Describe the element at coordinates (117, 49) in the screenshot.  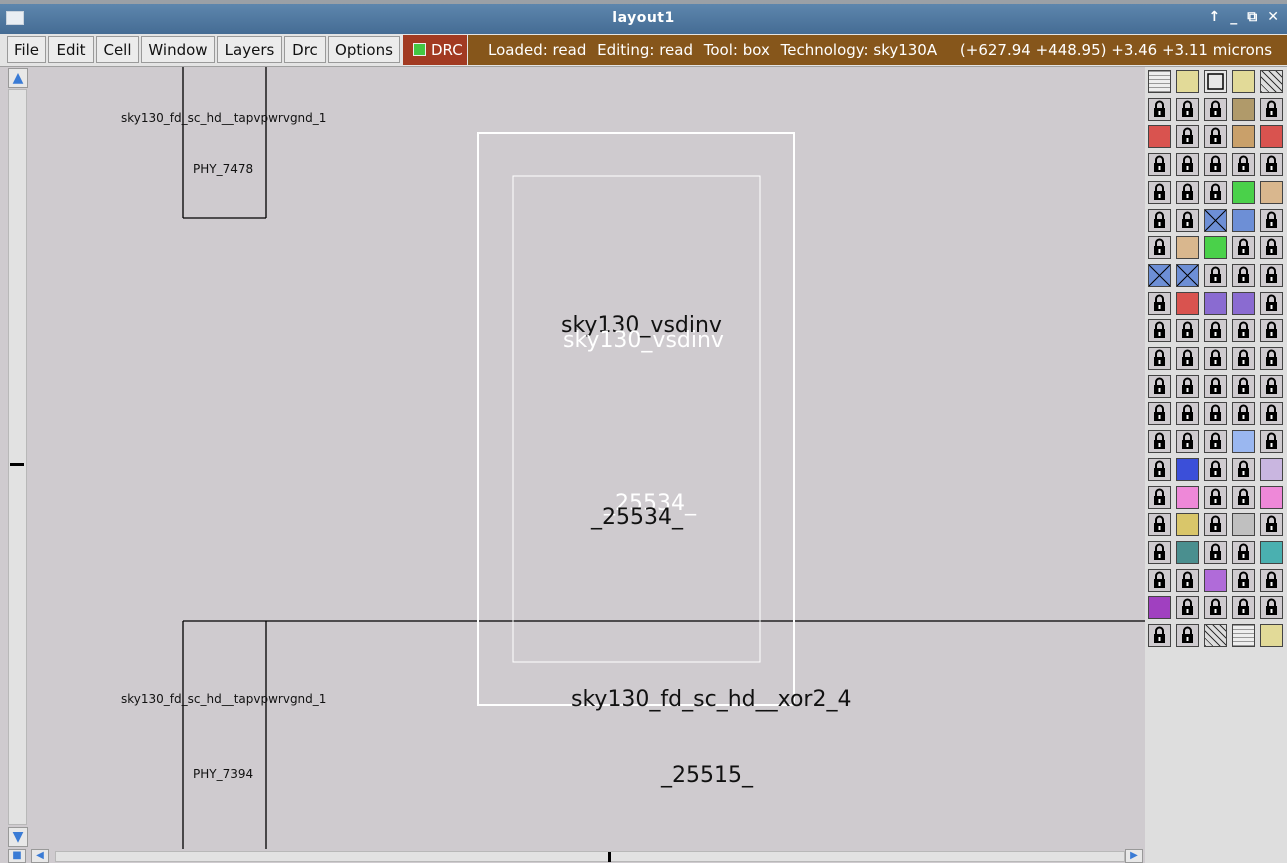
I see `menu-cell: Cell` at that location.